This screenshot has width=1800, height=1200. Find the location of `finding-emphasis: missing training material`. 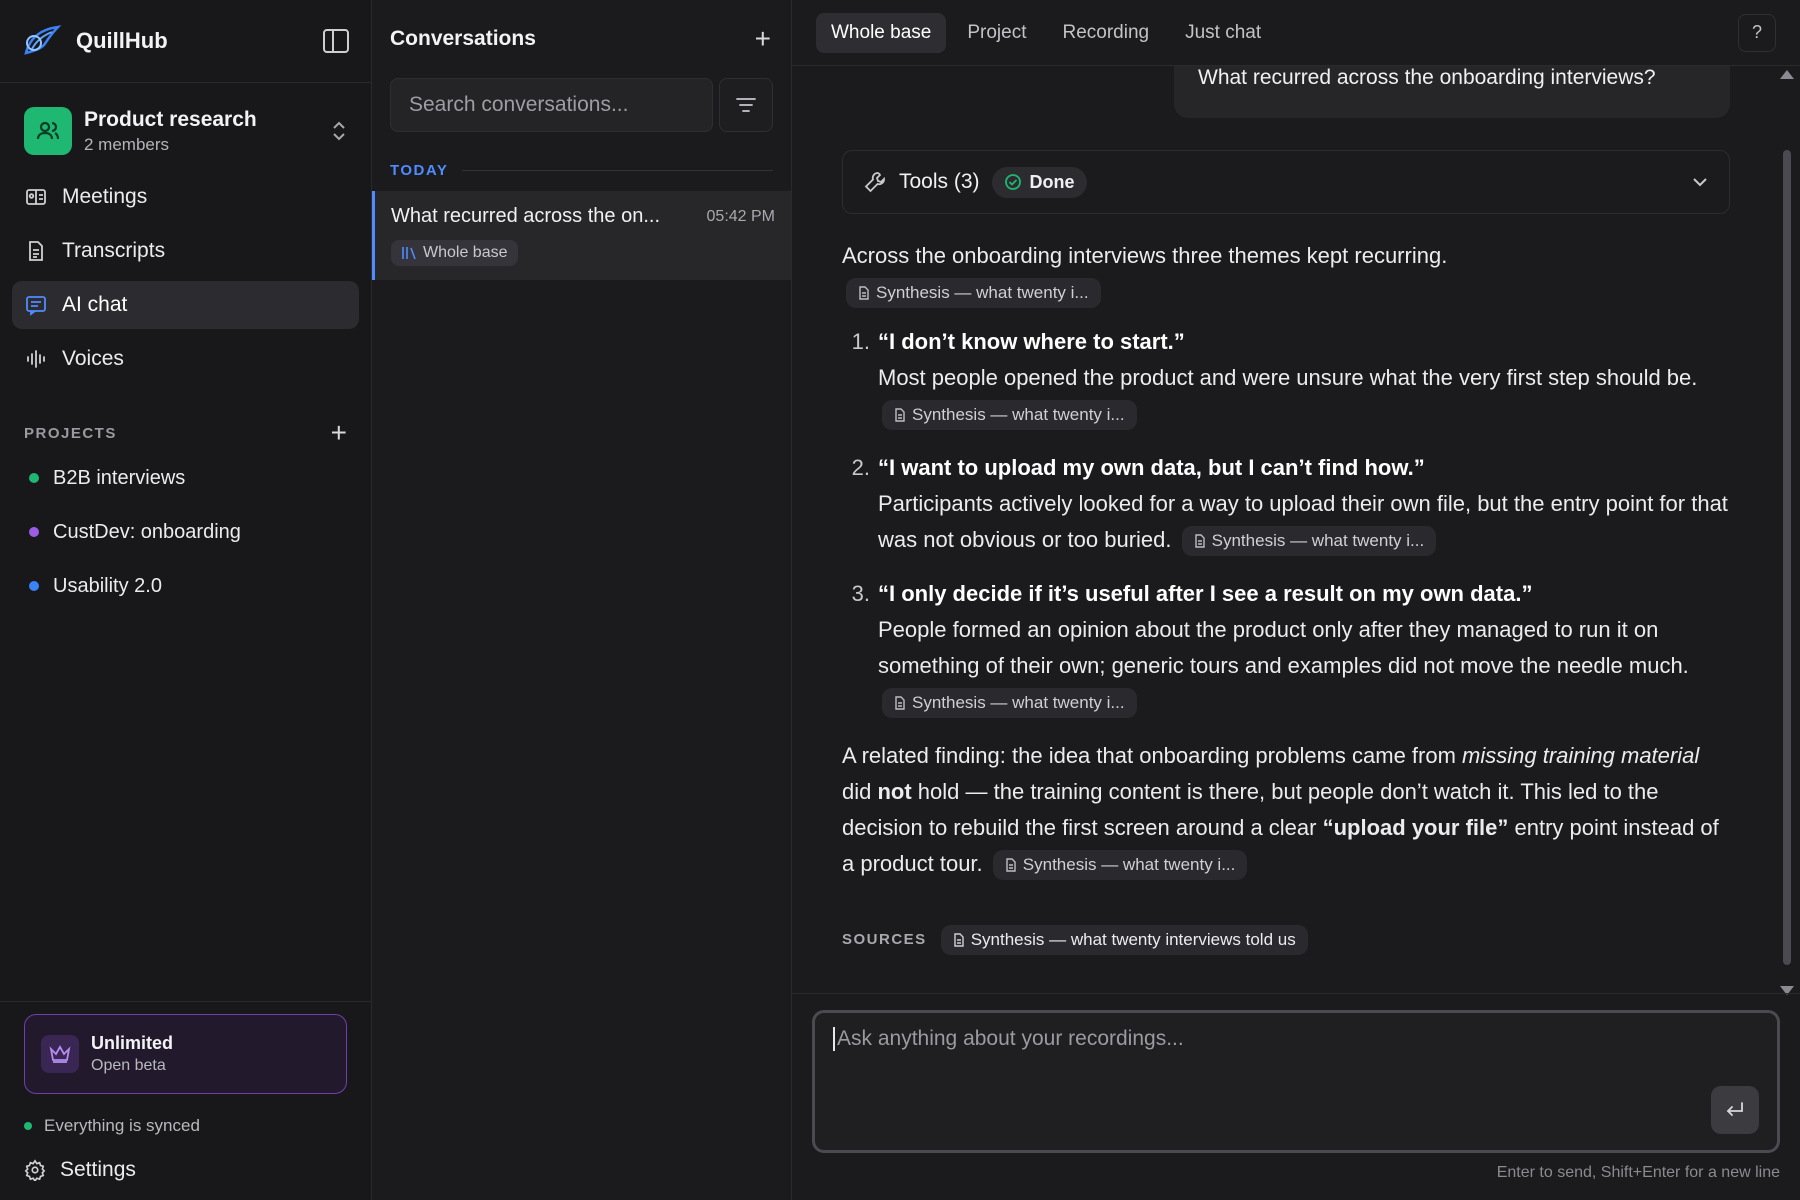

finding-emphasis: missing training material is located at coordinates (1581, 755).